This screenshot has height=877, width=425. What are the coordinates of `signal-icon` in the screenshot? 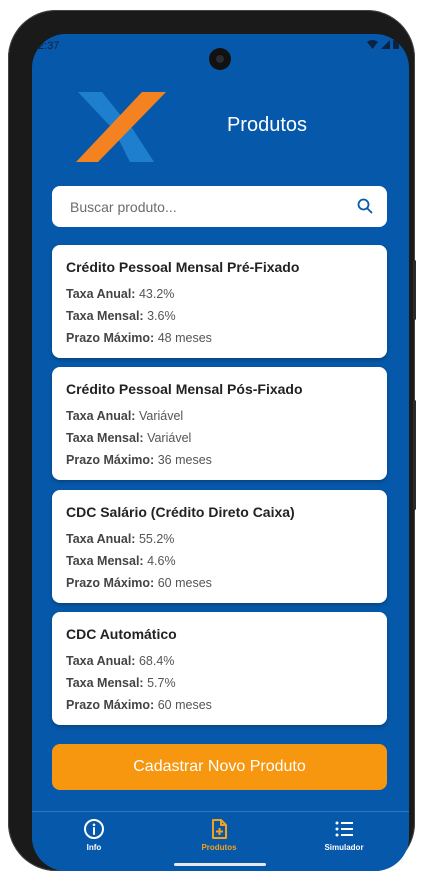 It's located at (385, 44).